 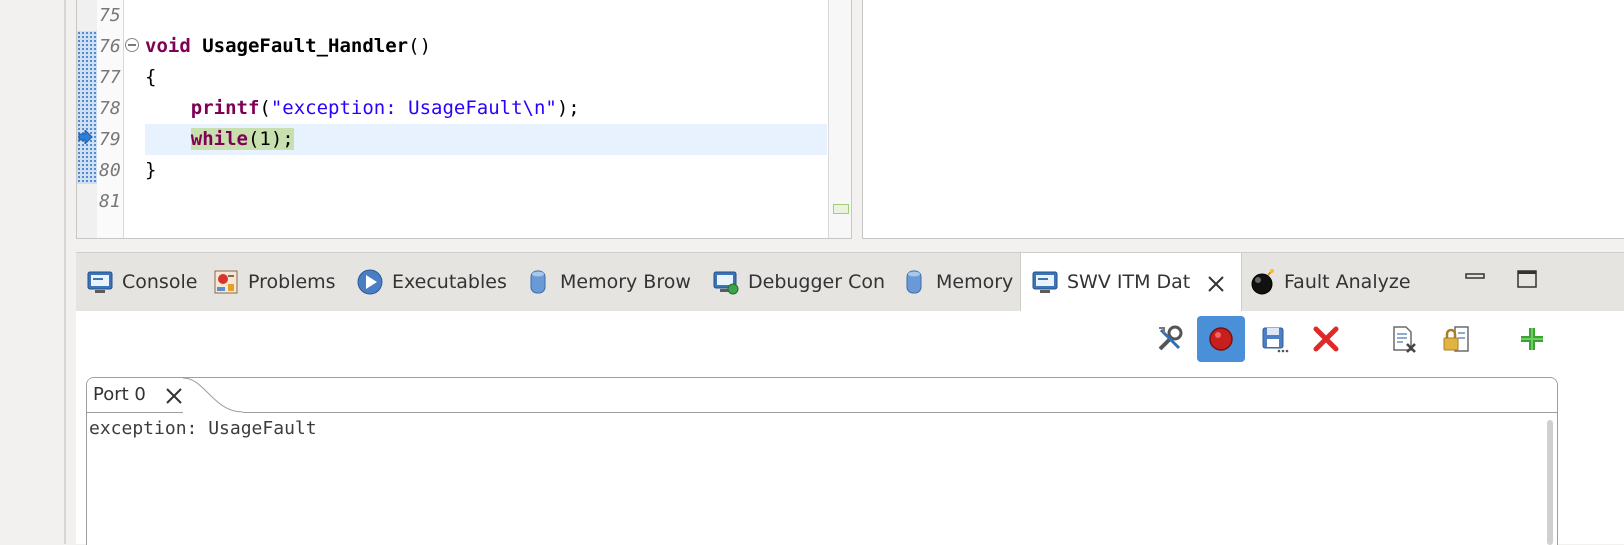 What do you see at coordinates (160, 282) in the screenshot?
I see `tab-label: Console` at bounding box center [160, 282].